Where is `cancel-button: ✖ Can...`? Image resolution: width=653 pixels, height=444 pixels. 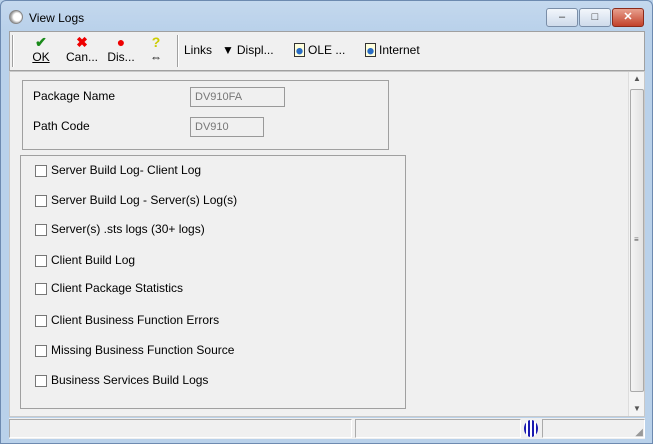 cancel-button: ✖ Can... is located at coordinates (82, 49).